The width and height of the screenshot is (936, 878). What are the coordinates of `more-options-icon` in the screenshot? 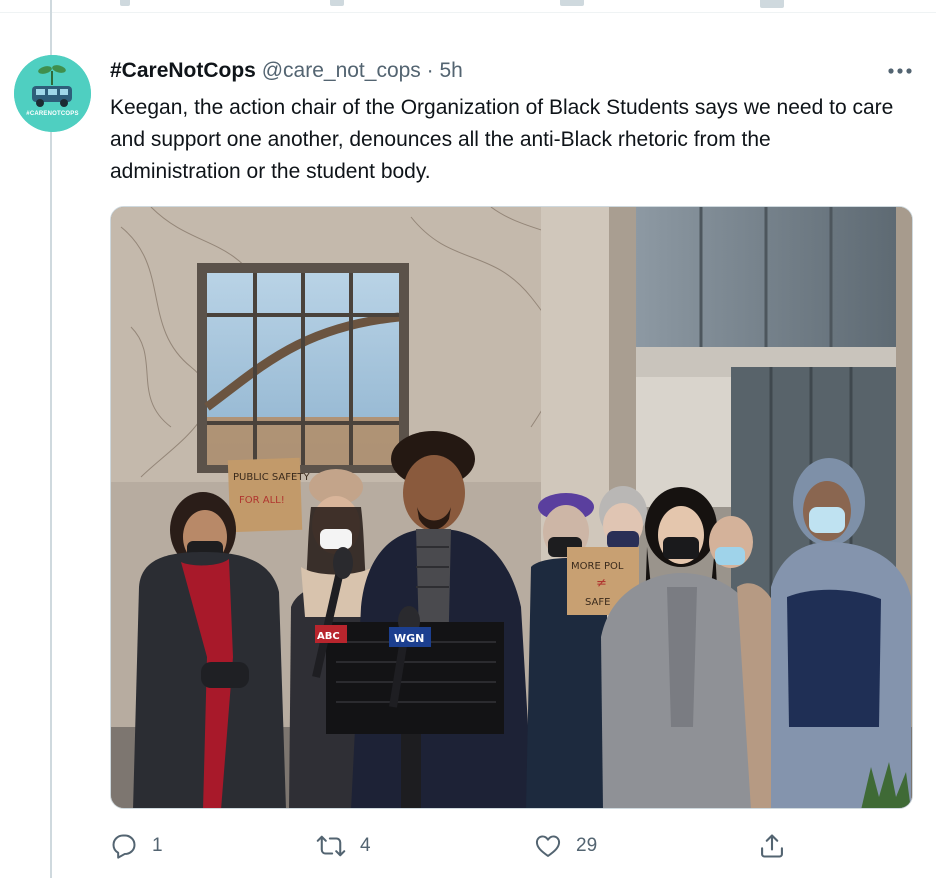 It's located at (900, 71).